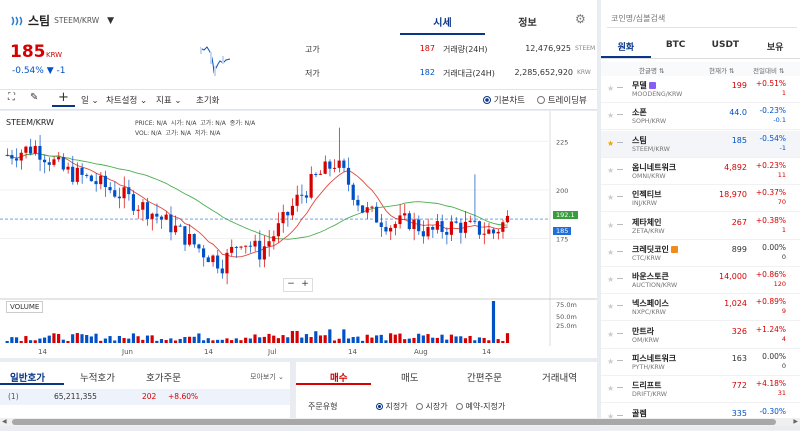 The height and width of the screenshot is (431, 800). What do you see at coordinates (700, 144) in the screenshot?
I see `market-row: ★ 스팀 STEEM/KRW 185 -0.54% -1` at bounding box center [700, 144].